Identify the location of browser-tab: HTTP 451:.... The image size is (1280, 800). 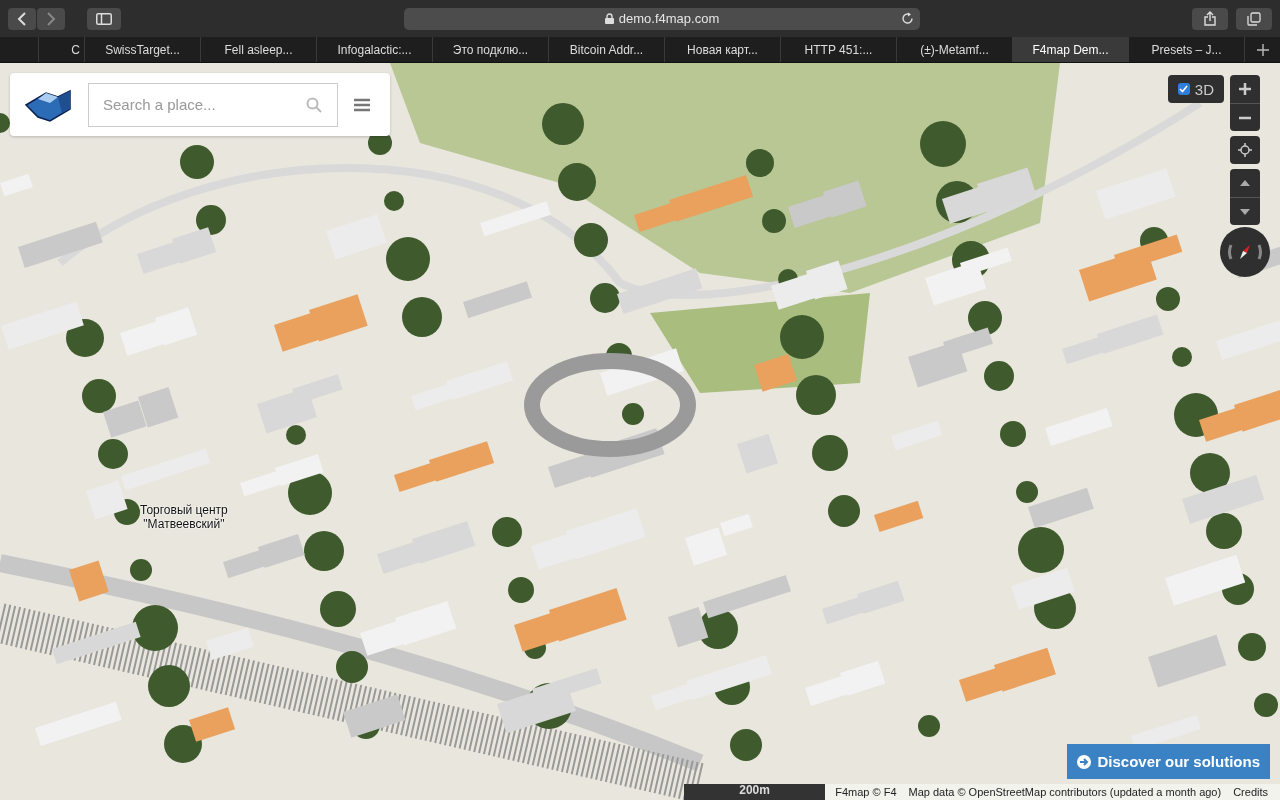
(838, 49).